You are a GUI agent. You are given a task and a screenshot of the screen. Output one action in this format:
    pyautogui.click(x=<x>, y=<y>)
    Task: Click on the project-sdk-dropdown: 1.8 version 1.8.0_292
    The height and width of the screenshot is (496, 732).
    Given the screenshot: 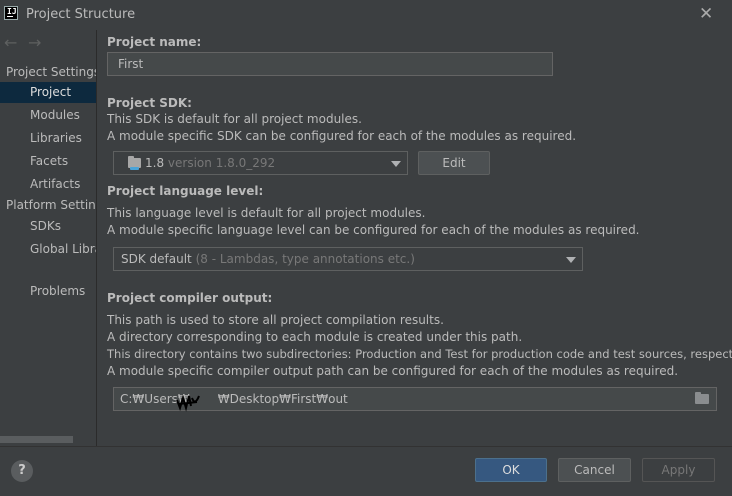 What is the action you would take?
    pyautogui.click(x=260, y=163)
    